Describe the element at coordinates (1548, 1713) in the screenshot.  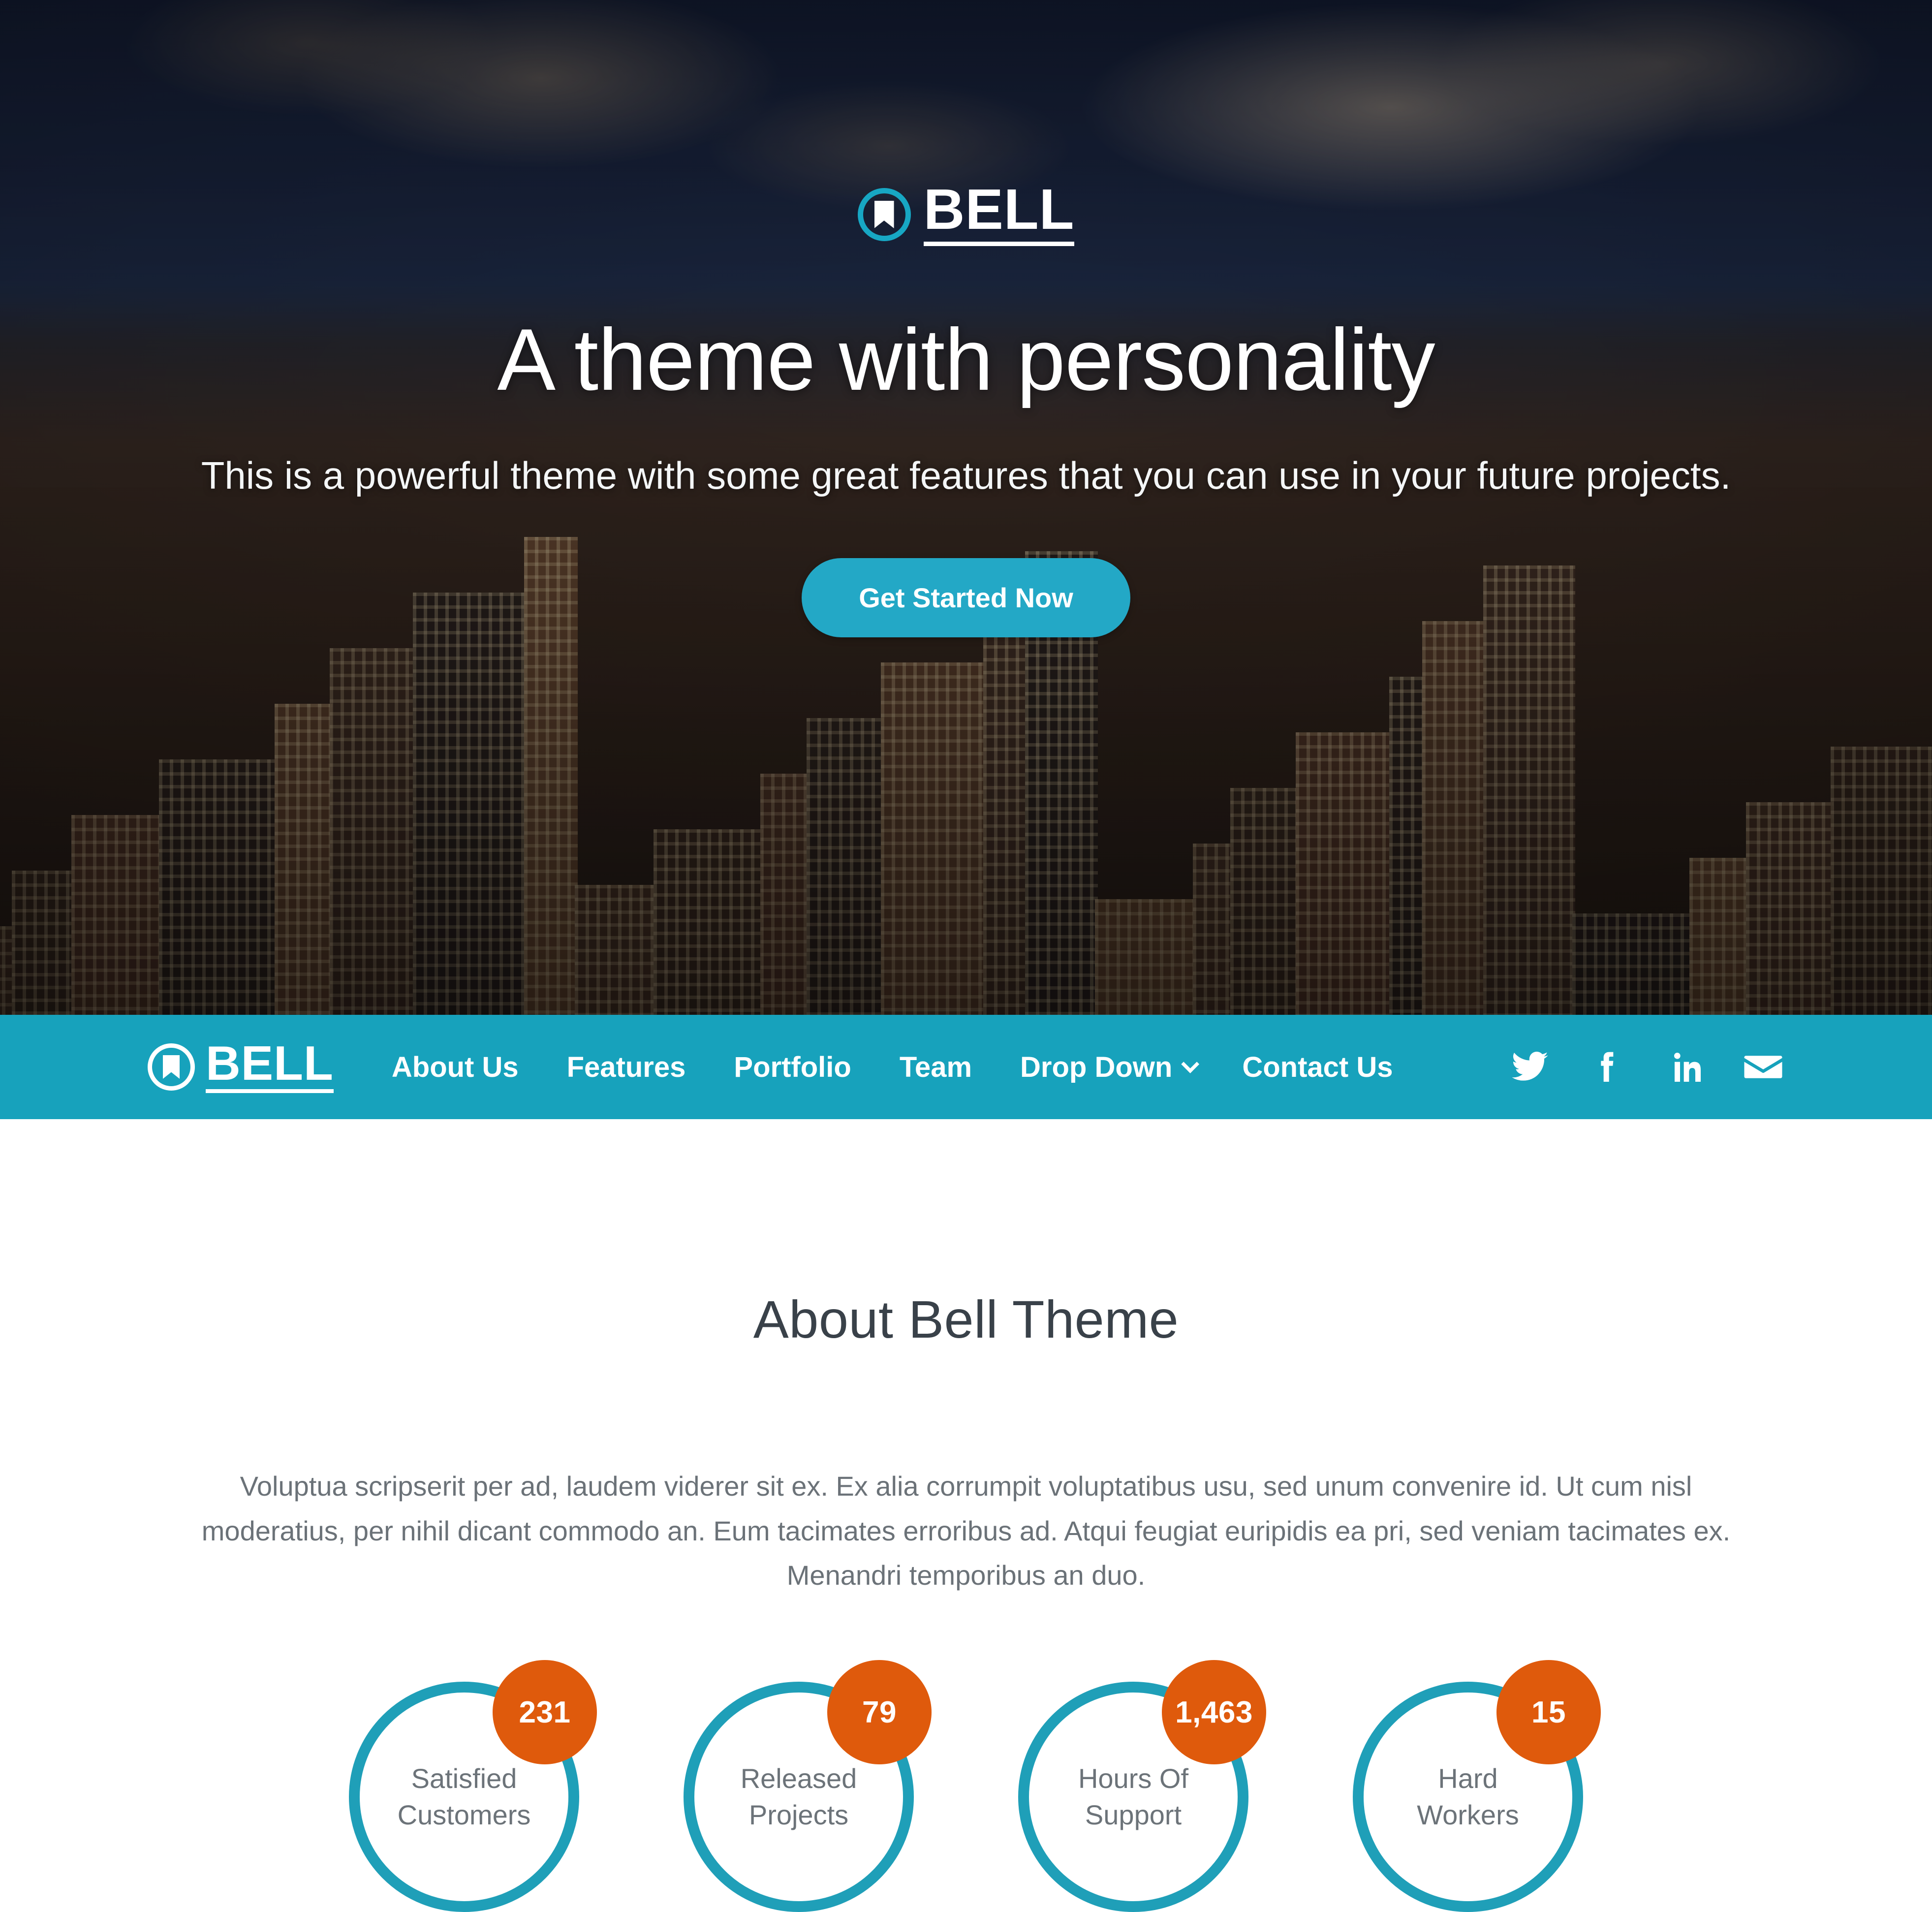
I see `stat-value-badge: 15` at that location.